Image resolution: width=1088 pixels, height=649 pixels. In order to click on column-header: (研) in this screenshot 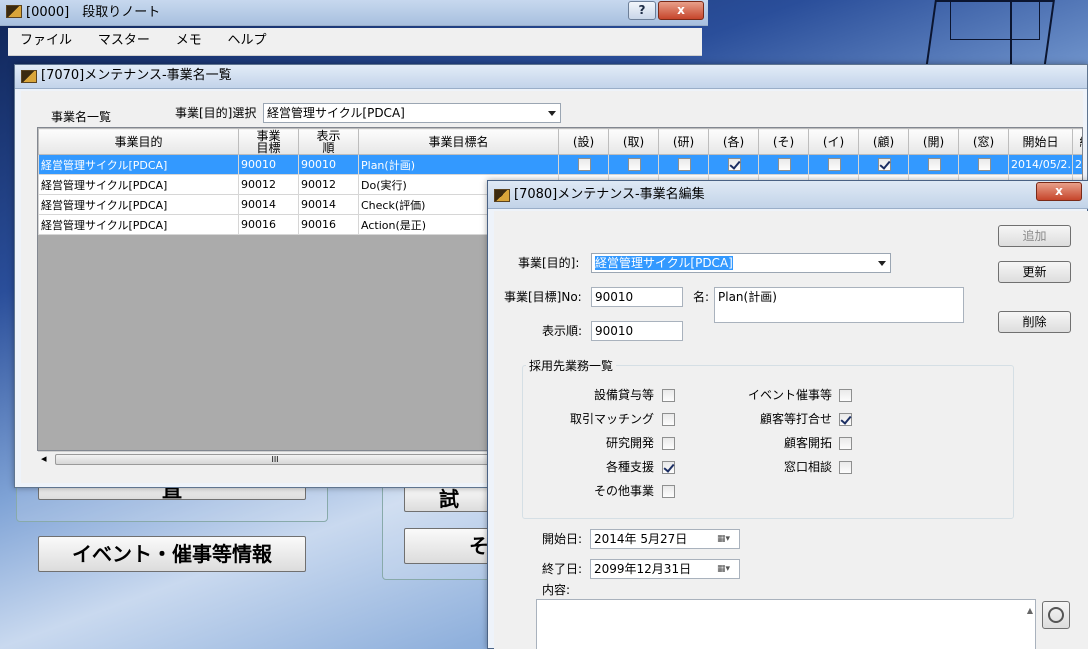, I will do `click(683, 141)`.